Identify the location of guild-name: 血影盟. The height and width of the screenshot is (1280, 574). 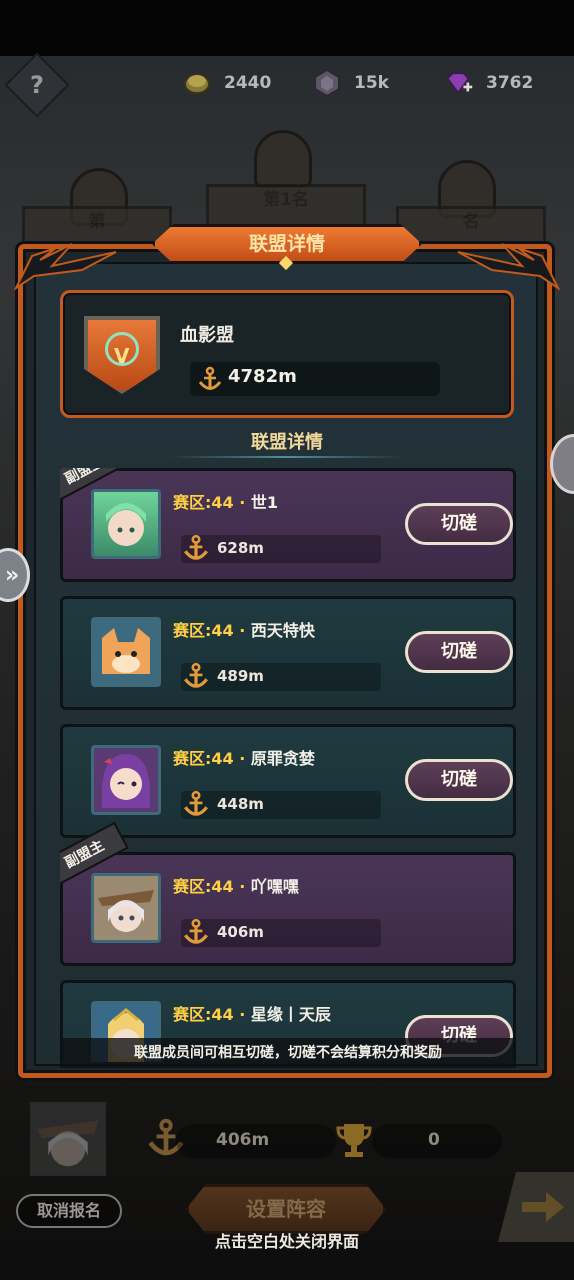
(207, 335).